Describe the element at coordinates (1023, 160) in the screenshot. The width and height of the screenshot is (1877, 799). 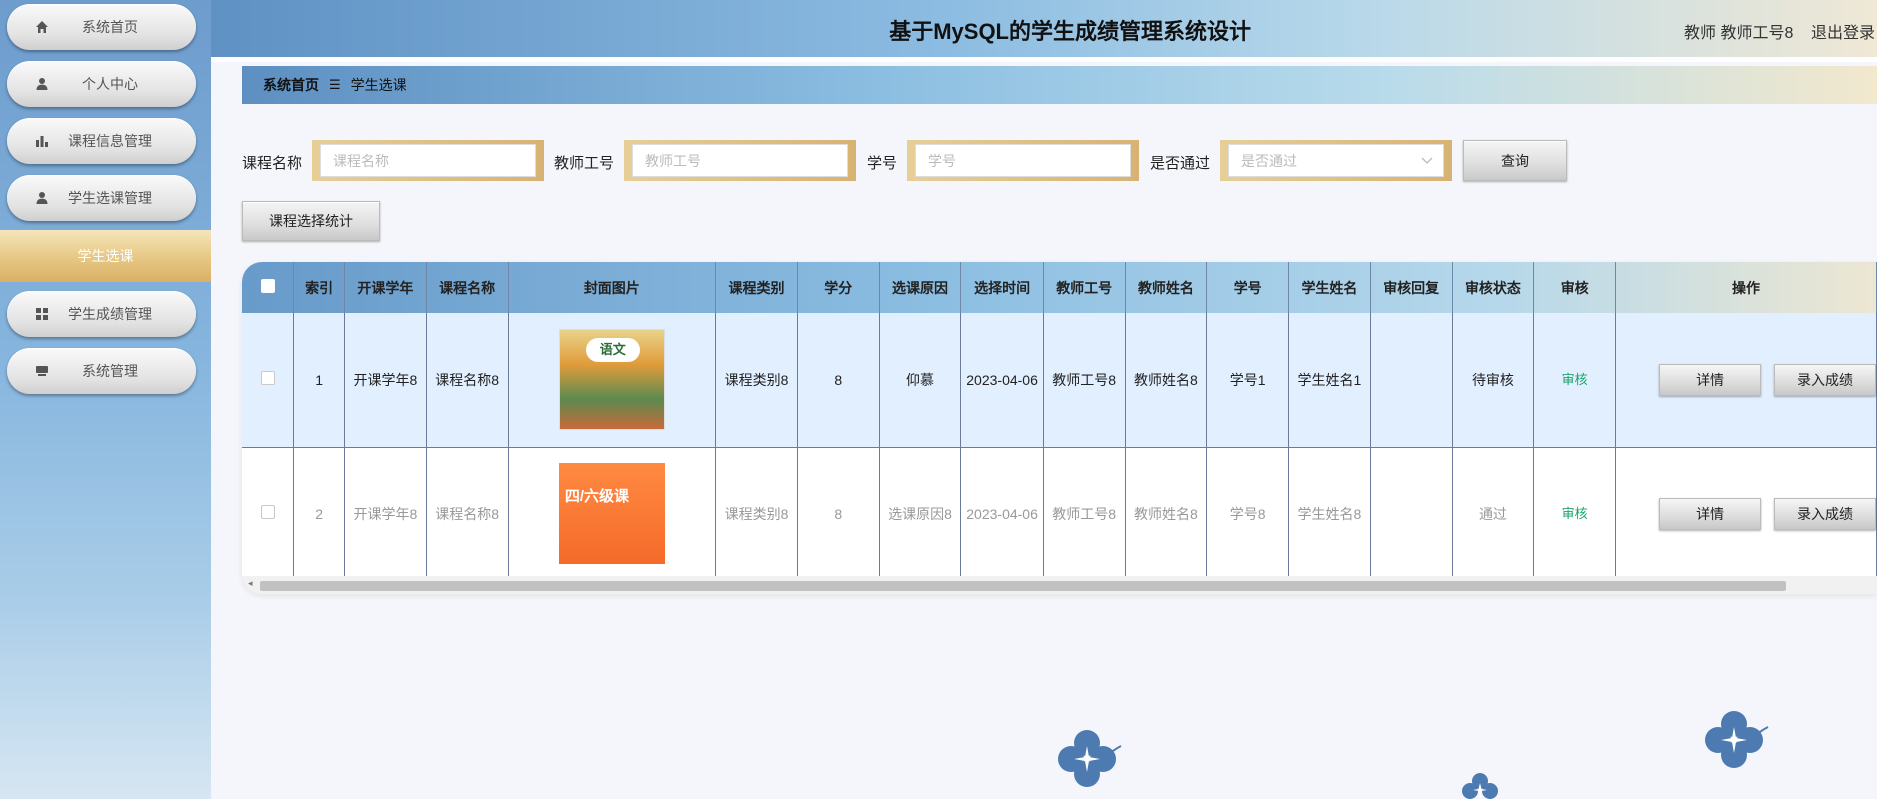
I see `student-no-input: 学号` at that location.